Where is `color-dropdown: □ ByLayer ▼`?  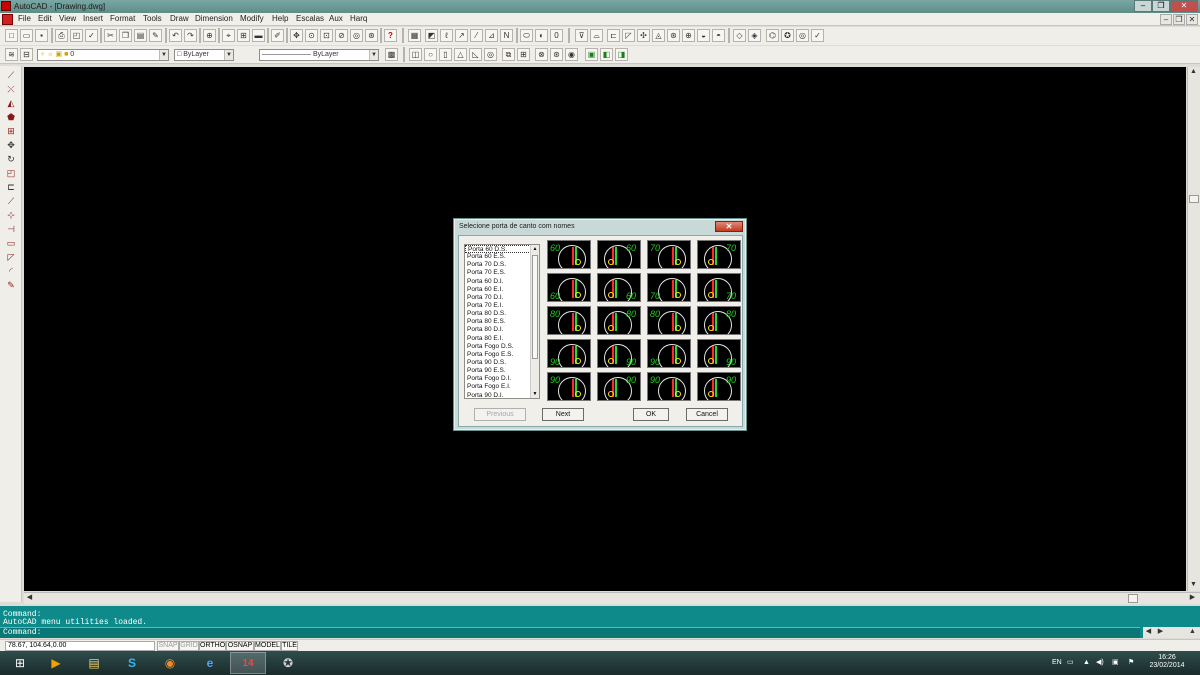
color-dropdown: □ ByLayer ▼ is located at coordinates (204, 55).